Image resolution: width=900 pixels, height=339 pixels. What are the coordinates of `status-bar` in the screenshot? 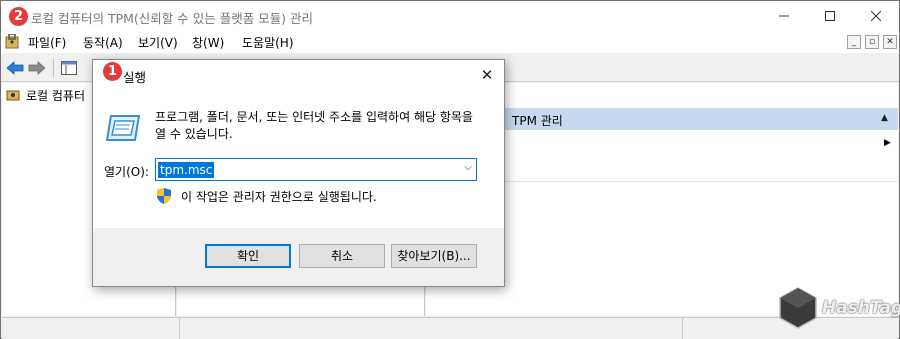 It's located at (450, 328).